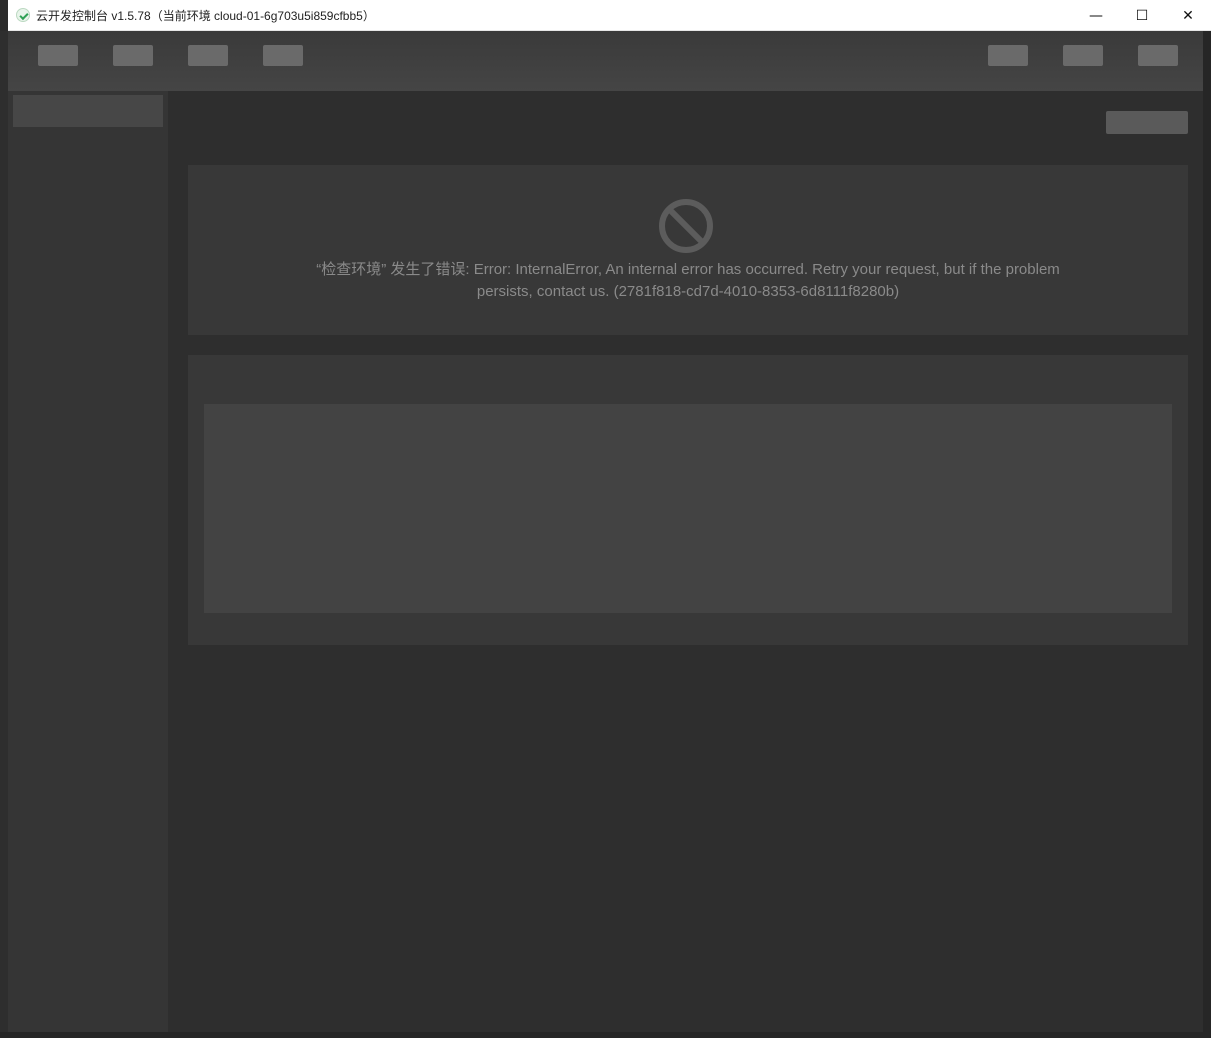 The image size is (1211, 1038). I want to click on window-left-edge, so click(4, 534).